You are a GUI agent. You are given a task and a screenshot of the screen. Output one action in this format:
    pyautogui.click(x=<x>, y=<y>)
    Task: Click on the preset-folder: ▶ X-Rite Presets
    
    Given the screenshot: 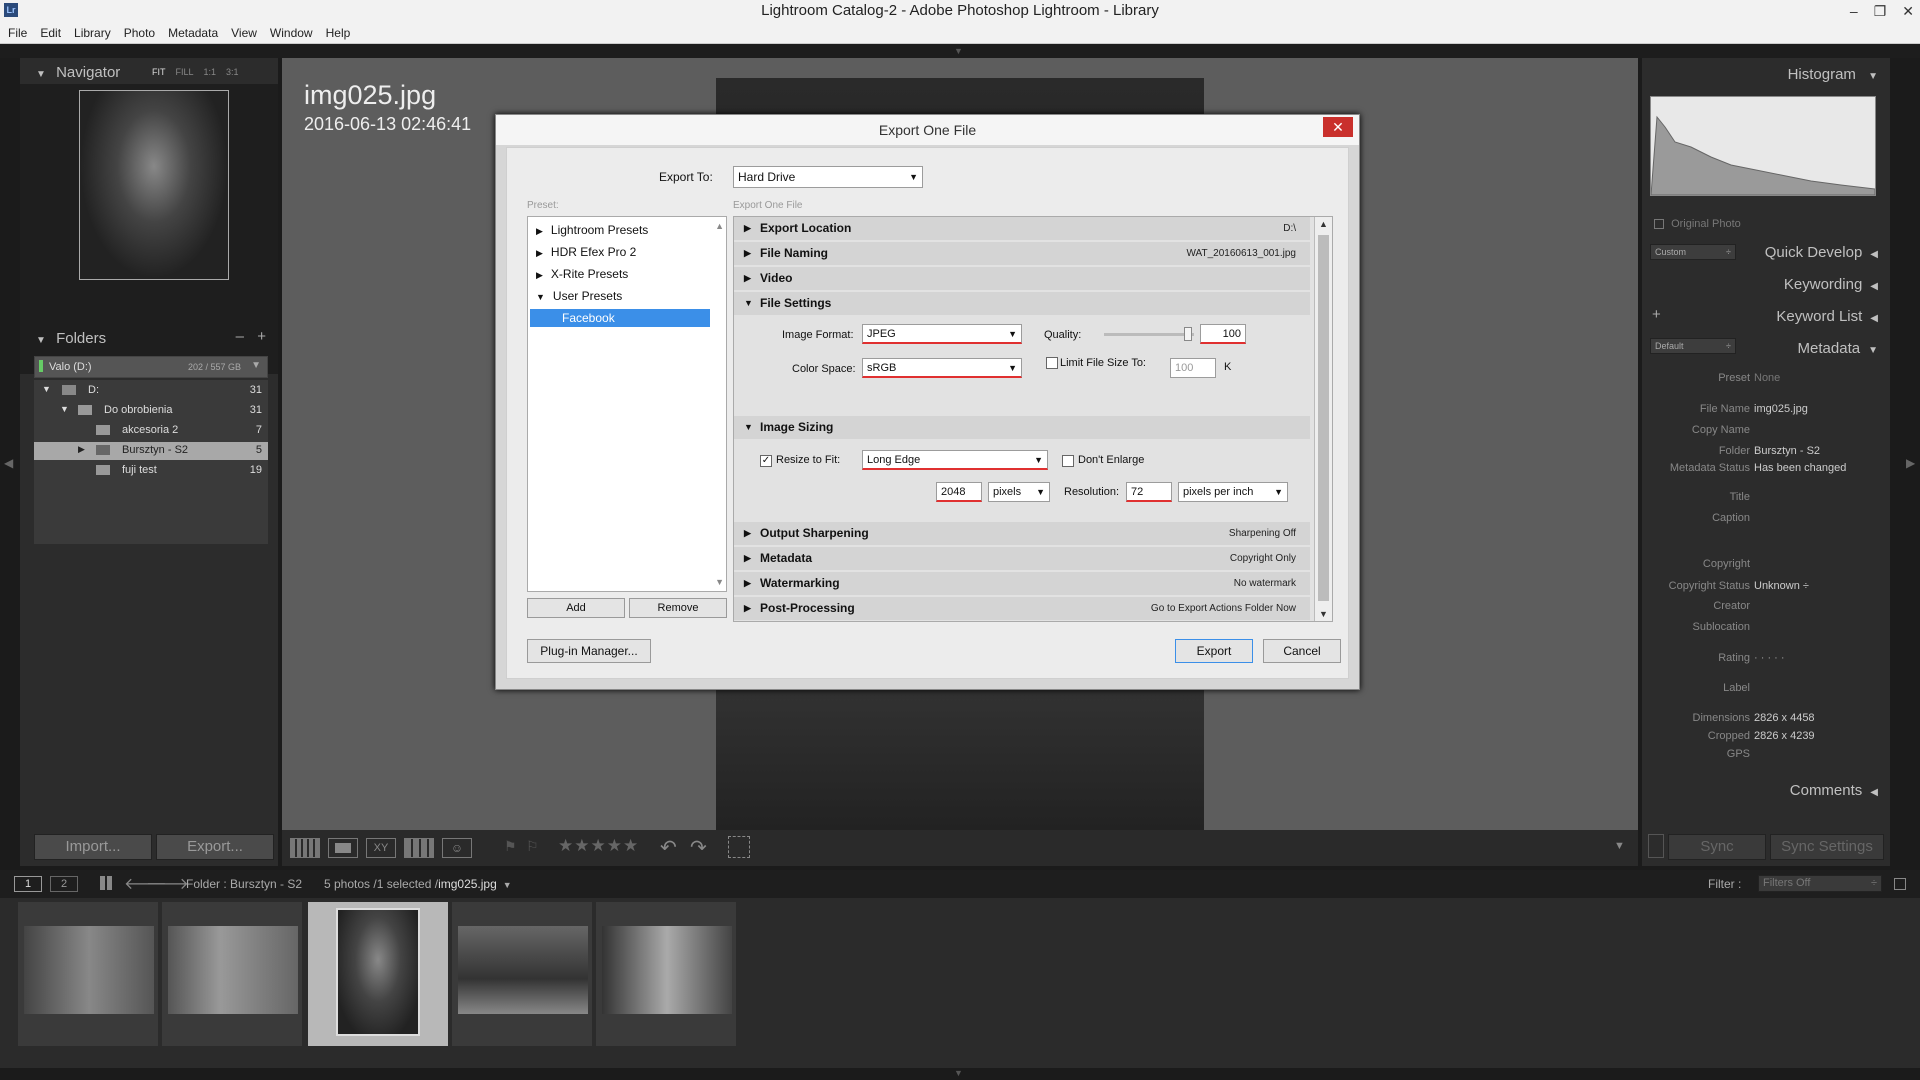 What is the action you would take?
    pyautogui.click(x=582, y=274)
    